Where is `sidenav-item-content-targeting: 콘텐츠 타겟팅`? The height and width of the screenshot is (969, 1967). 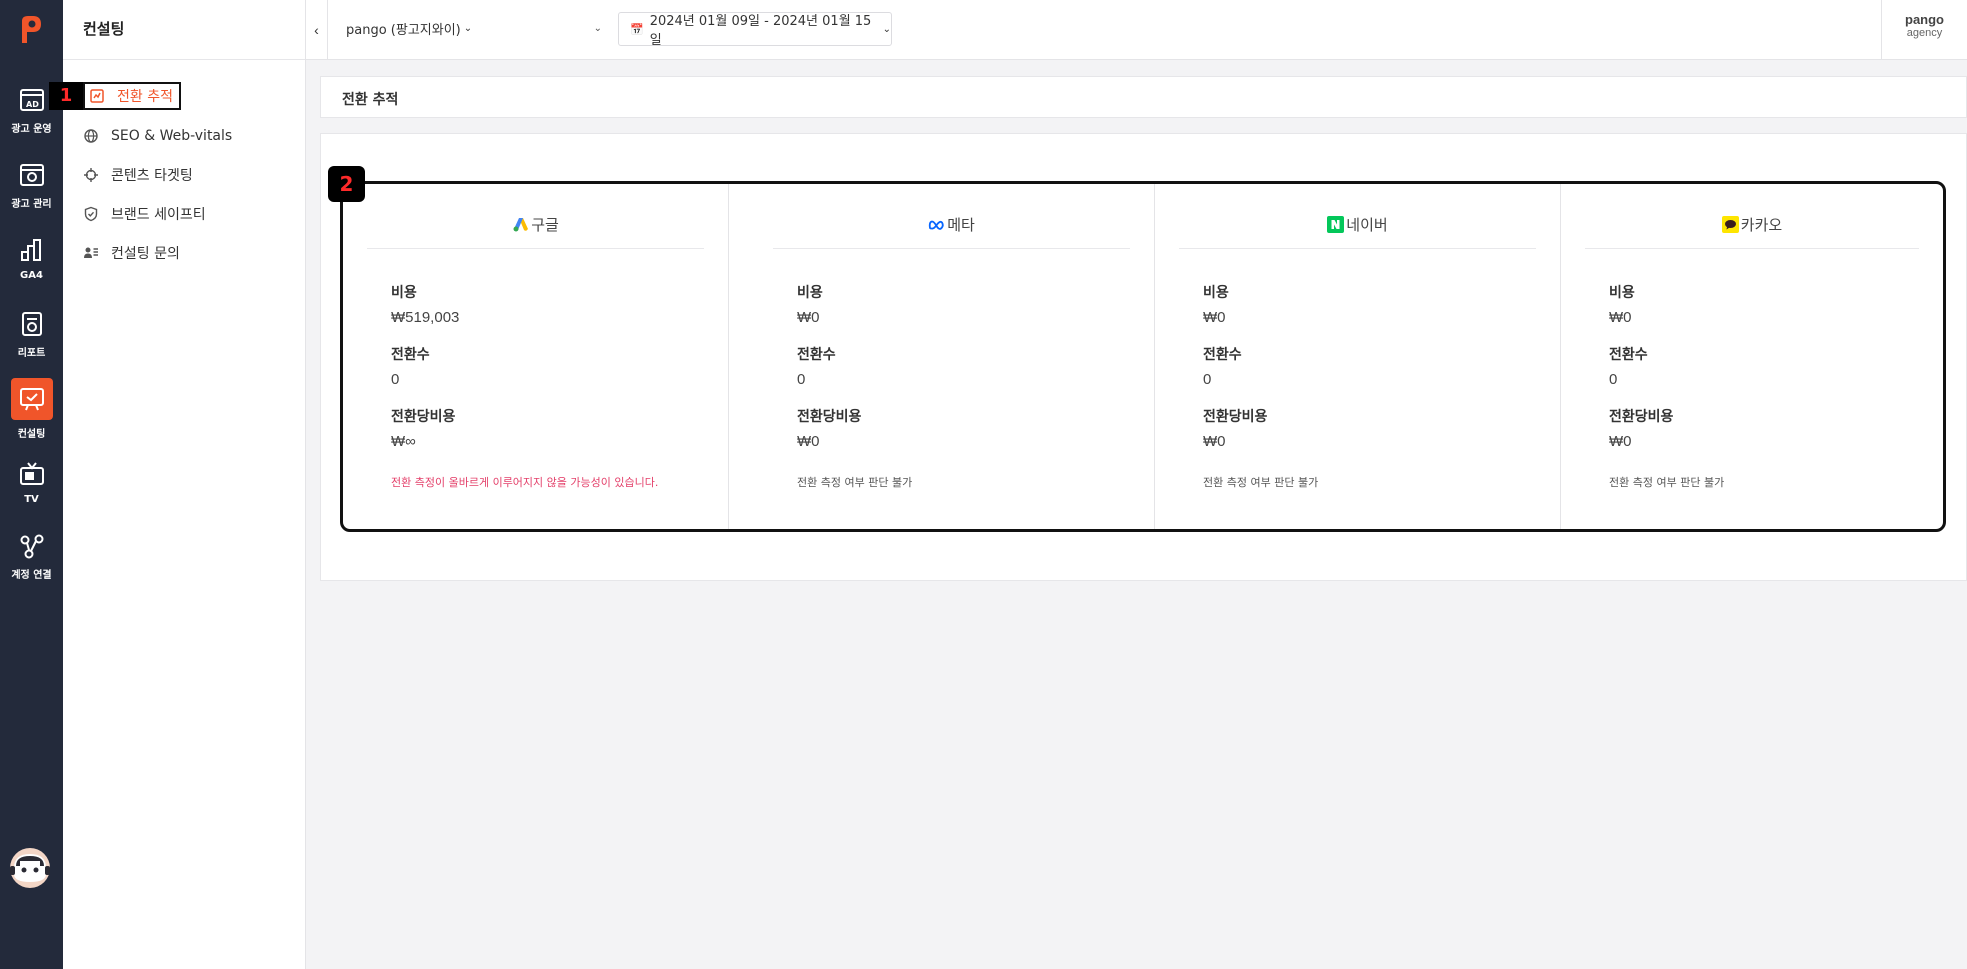 sidenav-item-content-targeting: 콘텐츠 타겟팅 is located at coordinates (138, 175).